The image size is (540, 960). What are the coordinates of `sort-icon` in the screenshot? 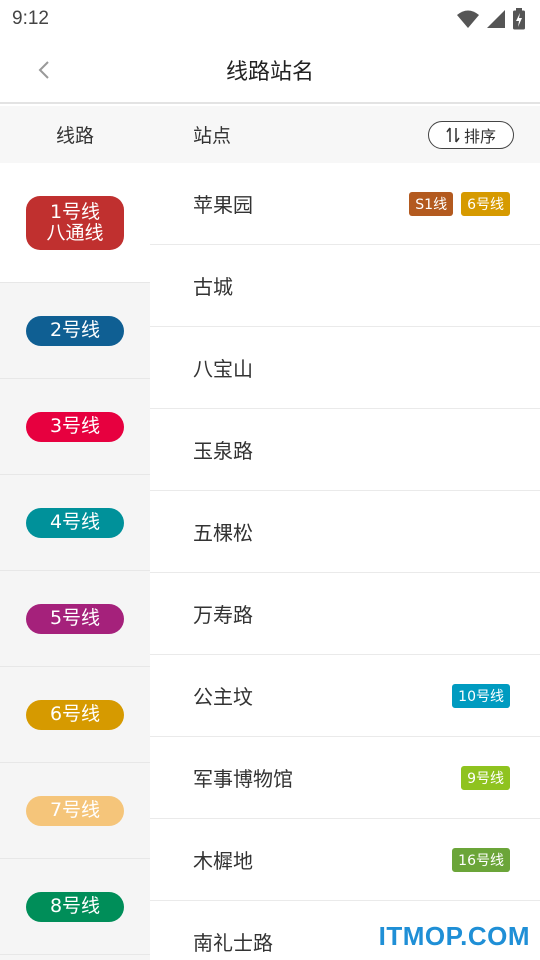 It's located at (453, 135).